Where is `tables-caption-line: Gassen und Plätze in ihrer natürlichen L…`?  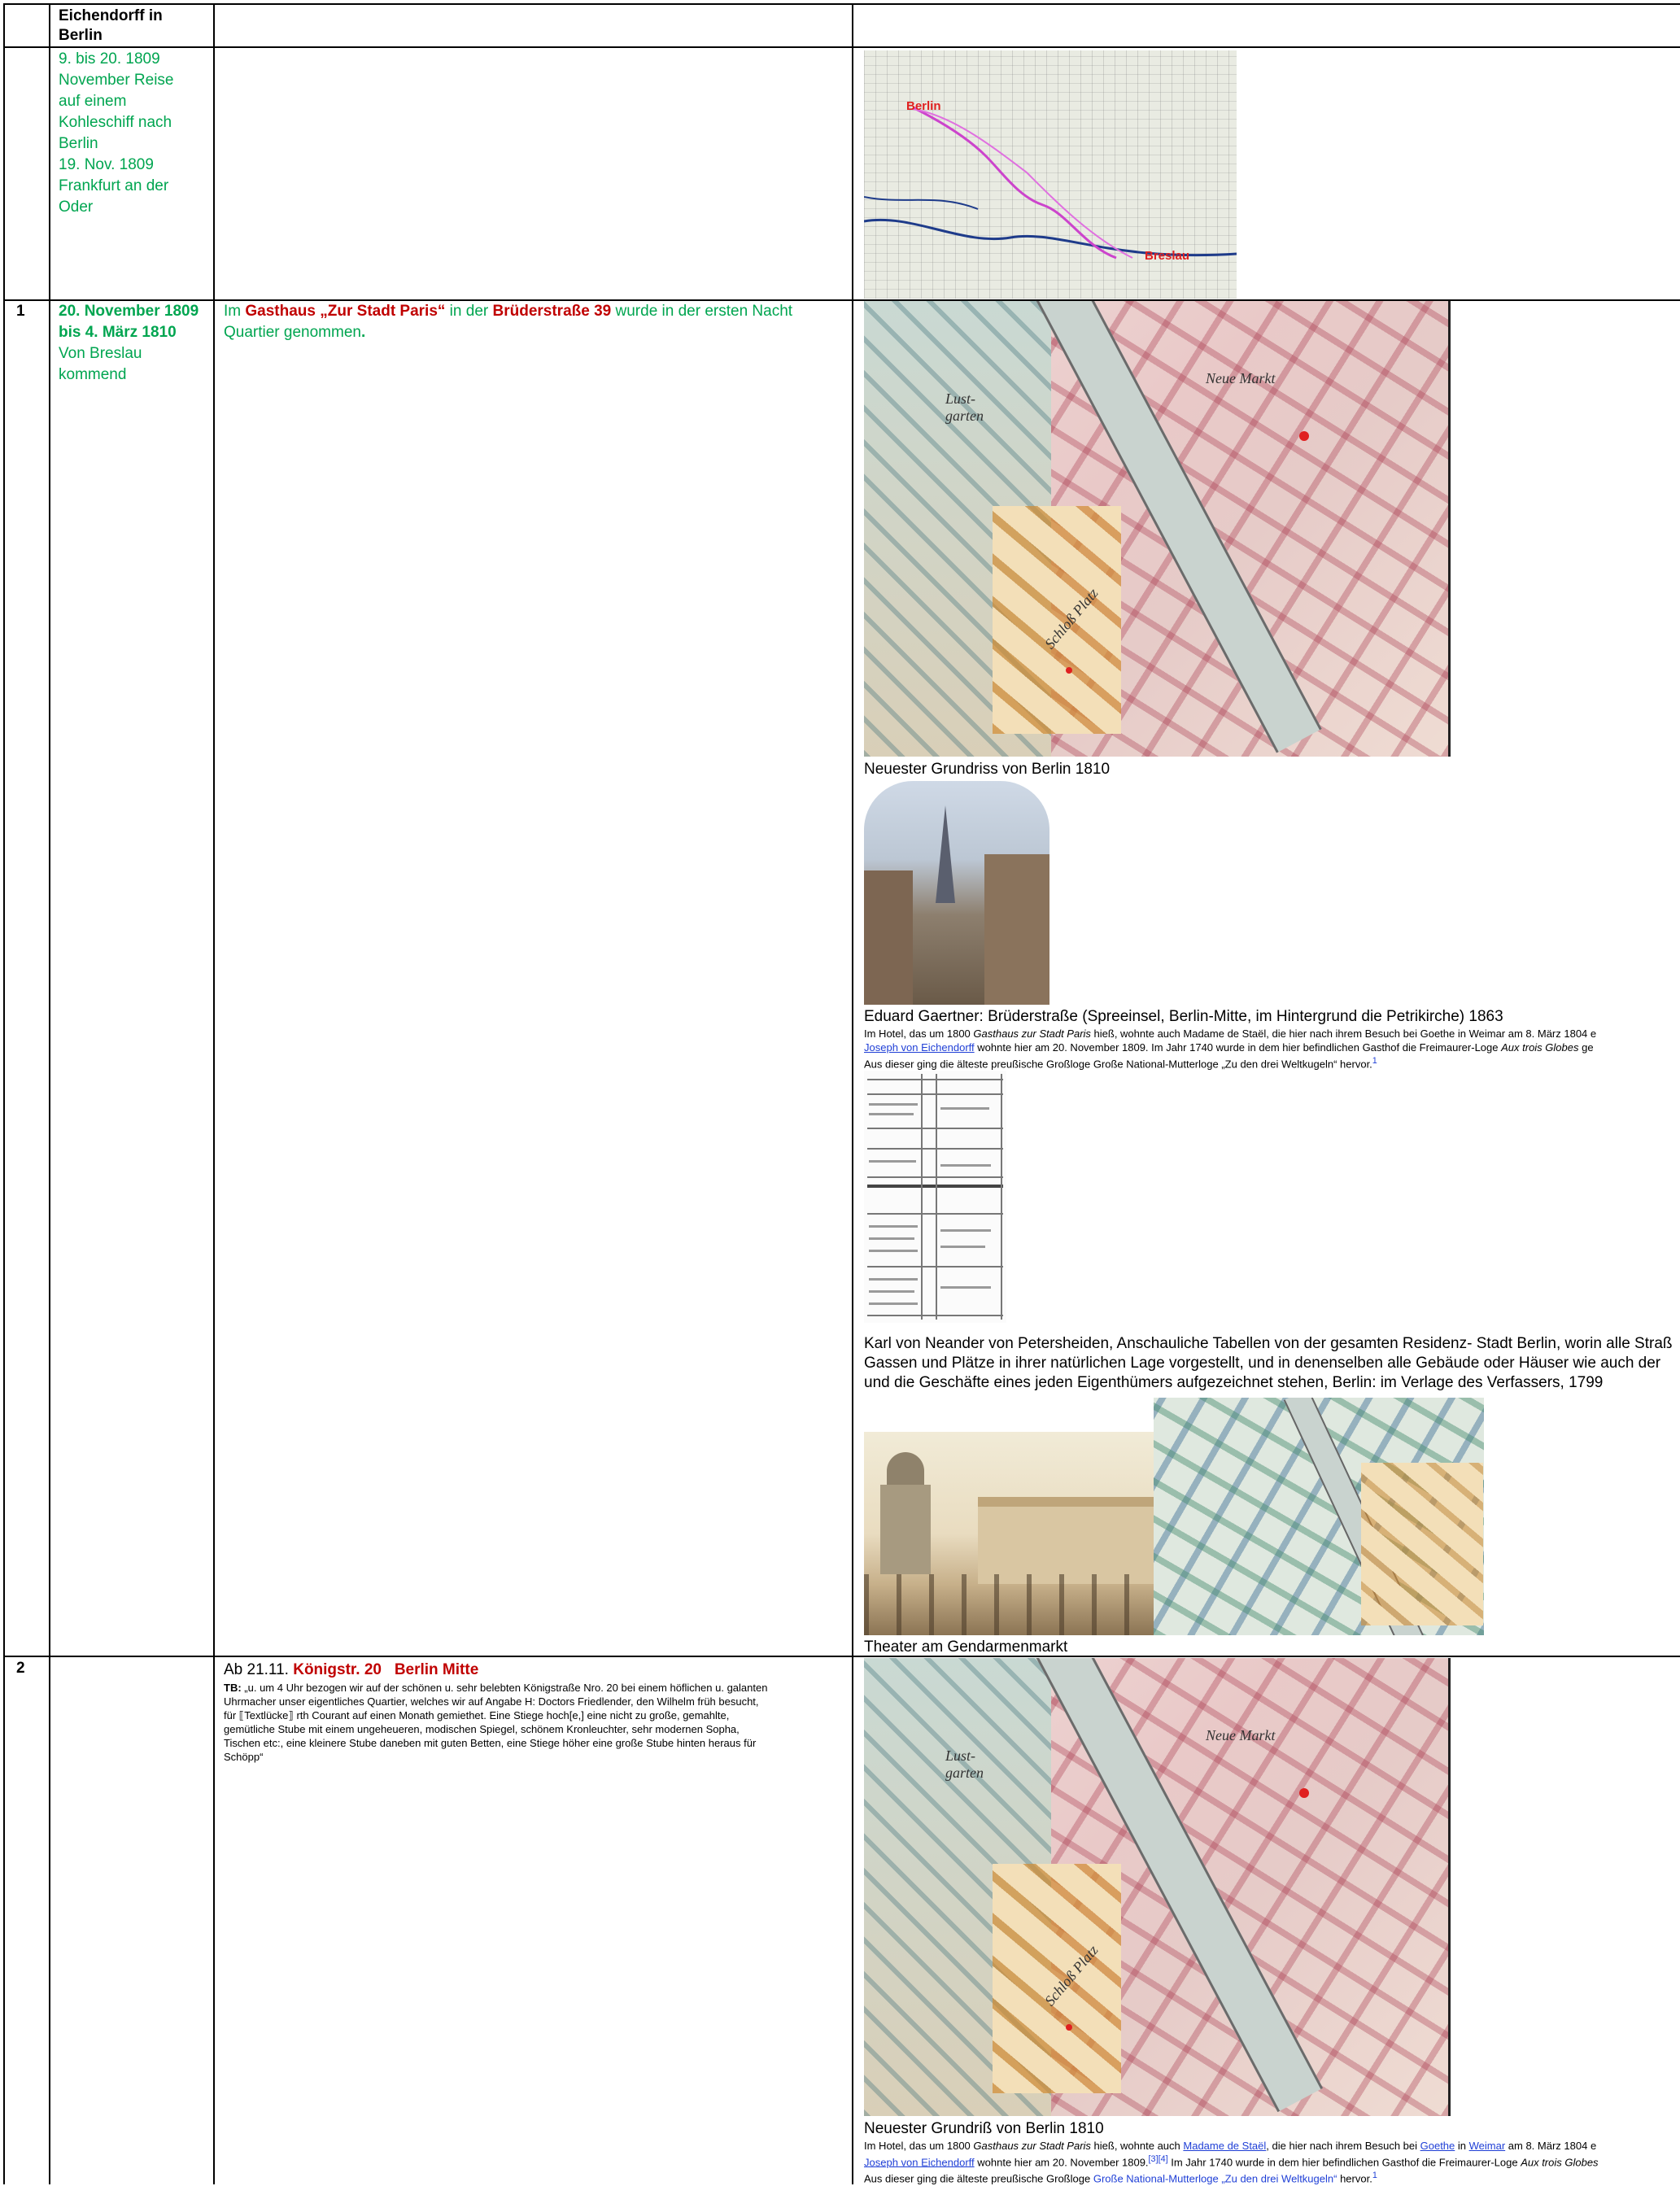 tables-caption-line: Gassen und Plätze in ihrer natürlichen L… is located at coordinates (1263, 1364).